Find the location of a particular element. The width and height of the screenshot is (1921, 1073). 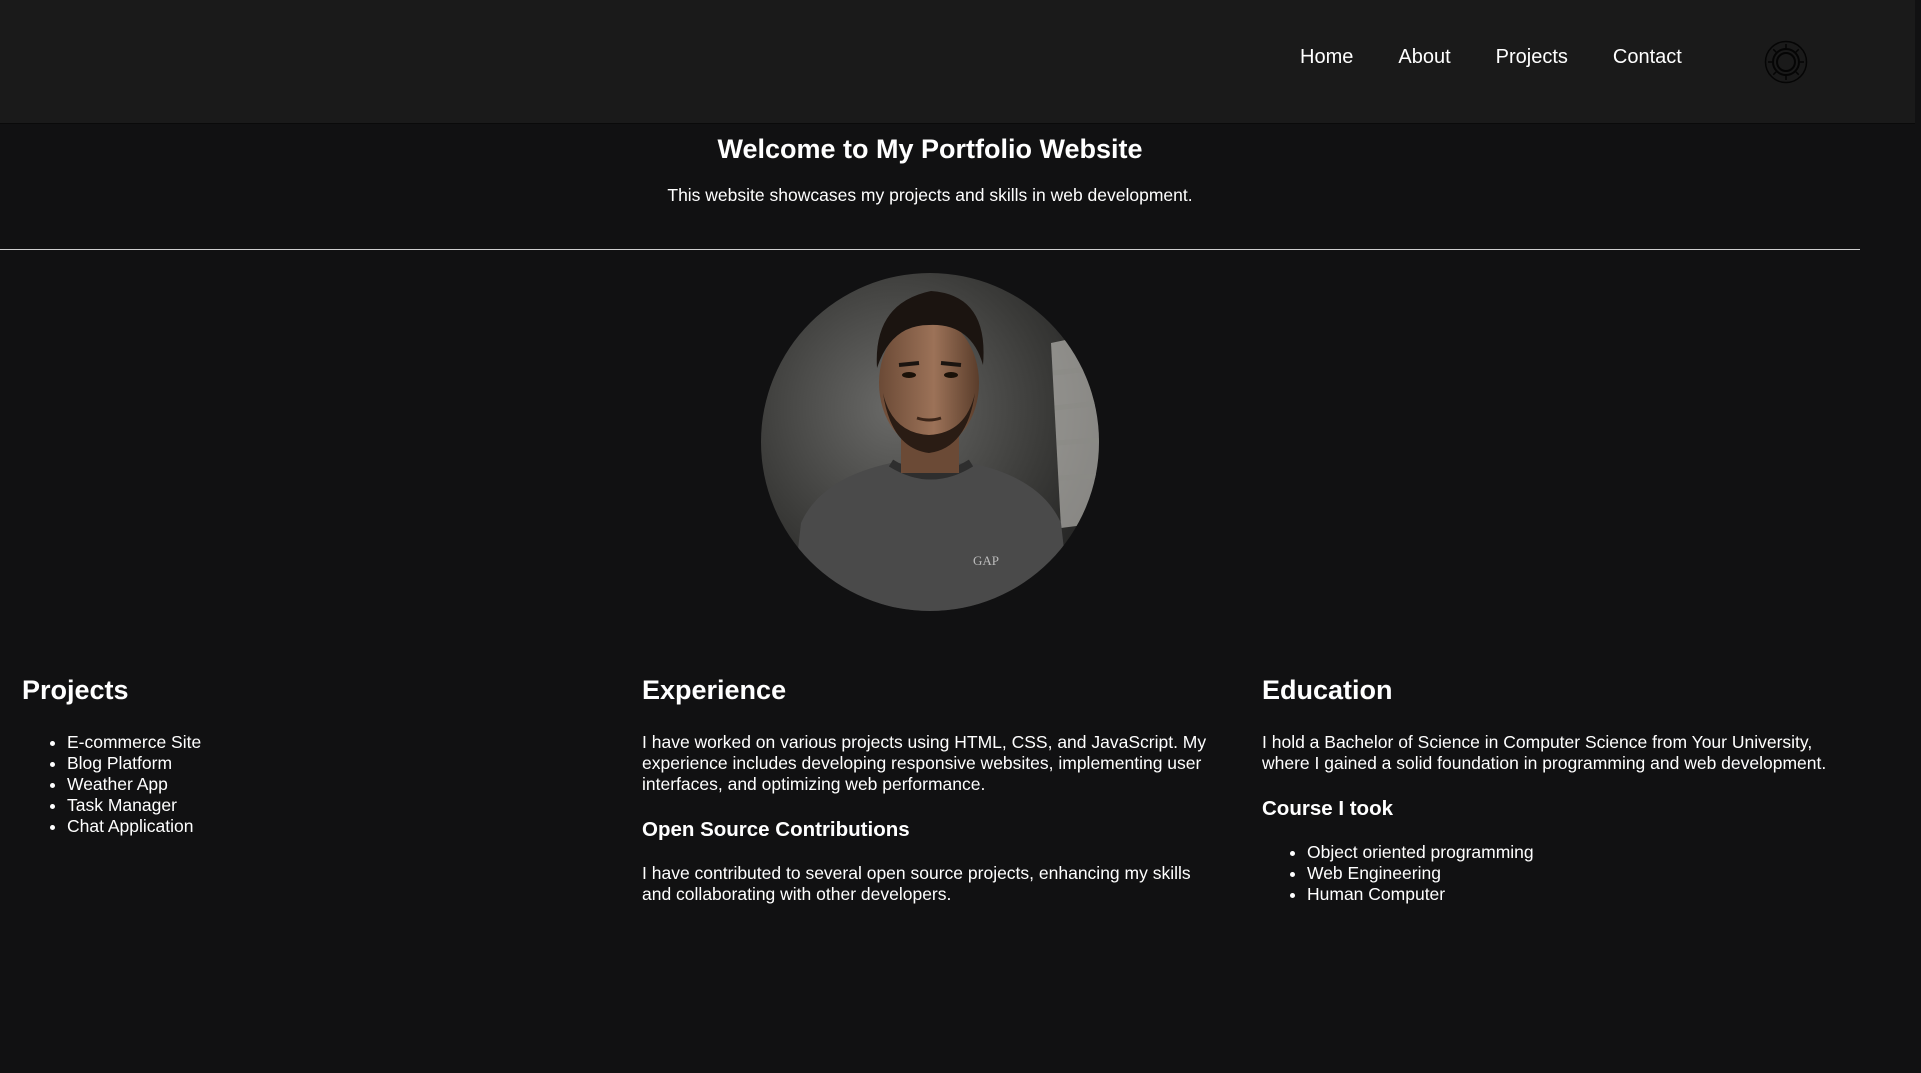

list-item: Web Engineering is located at coordinates (1584, 873).